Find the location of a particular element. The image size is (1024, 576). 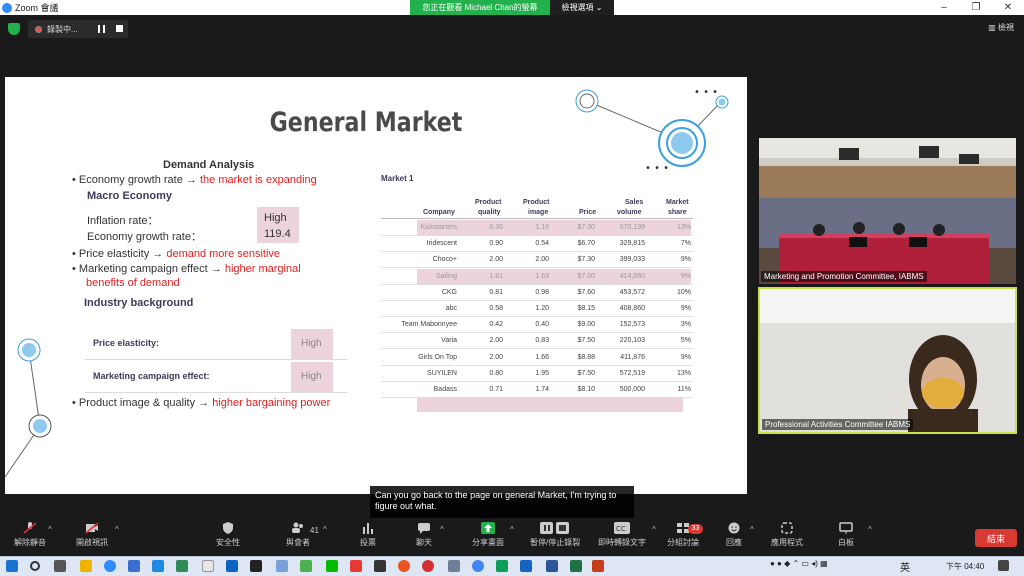

inflation-value: High is located at coordinates (275, 218).